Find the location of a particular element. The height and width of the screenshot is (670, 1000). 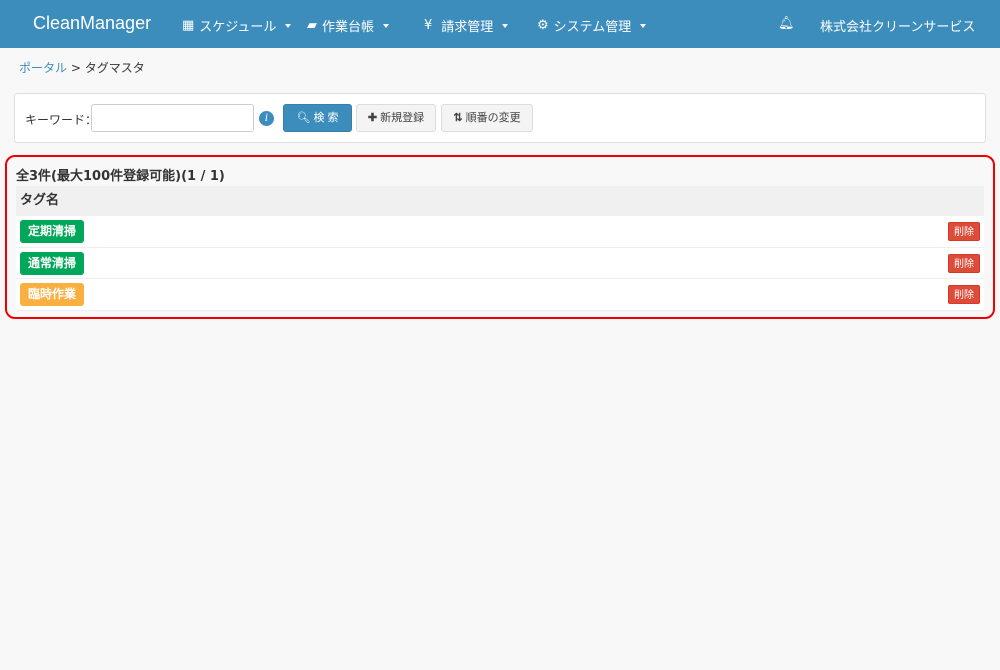

menu-billing: ¥ 請求管理 is located at coordinates (466, 25).